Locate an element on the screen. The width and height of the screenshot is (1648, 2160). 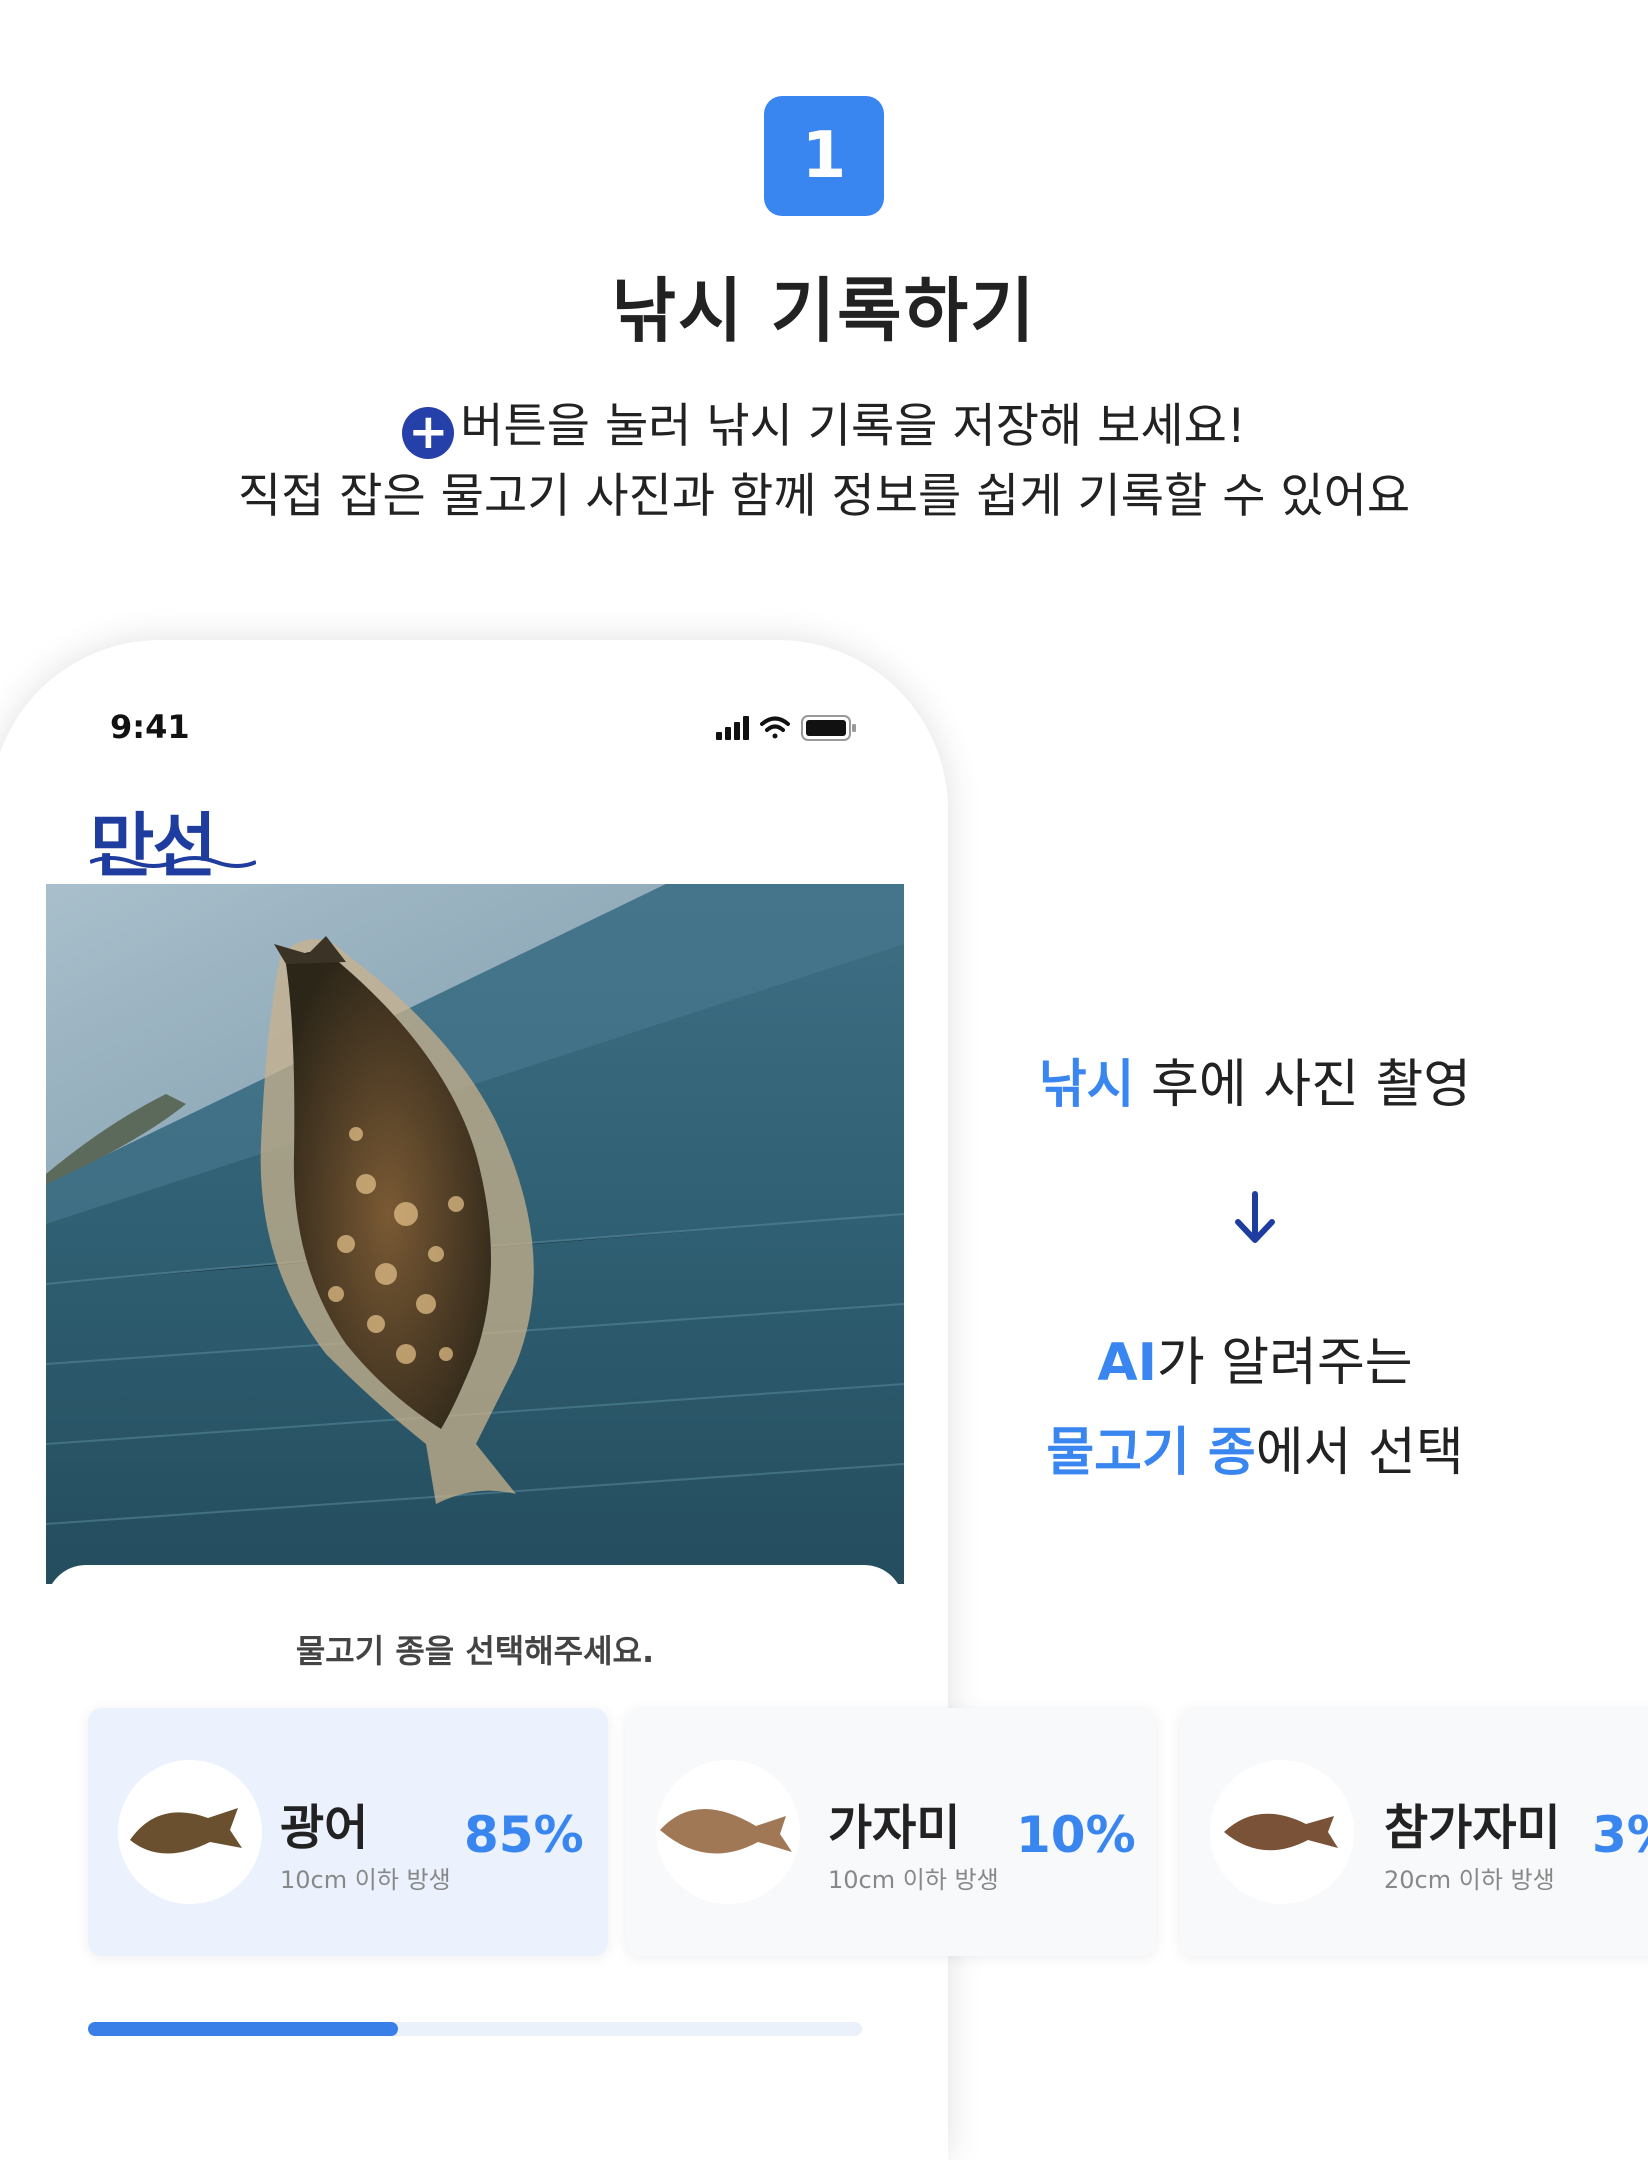
description-line-1: + 버튼을 눌러 낚시 기록을 저장해 보세요! is located at coordinates (824, 427).